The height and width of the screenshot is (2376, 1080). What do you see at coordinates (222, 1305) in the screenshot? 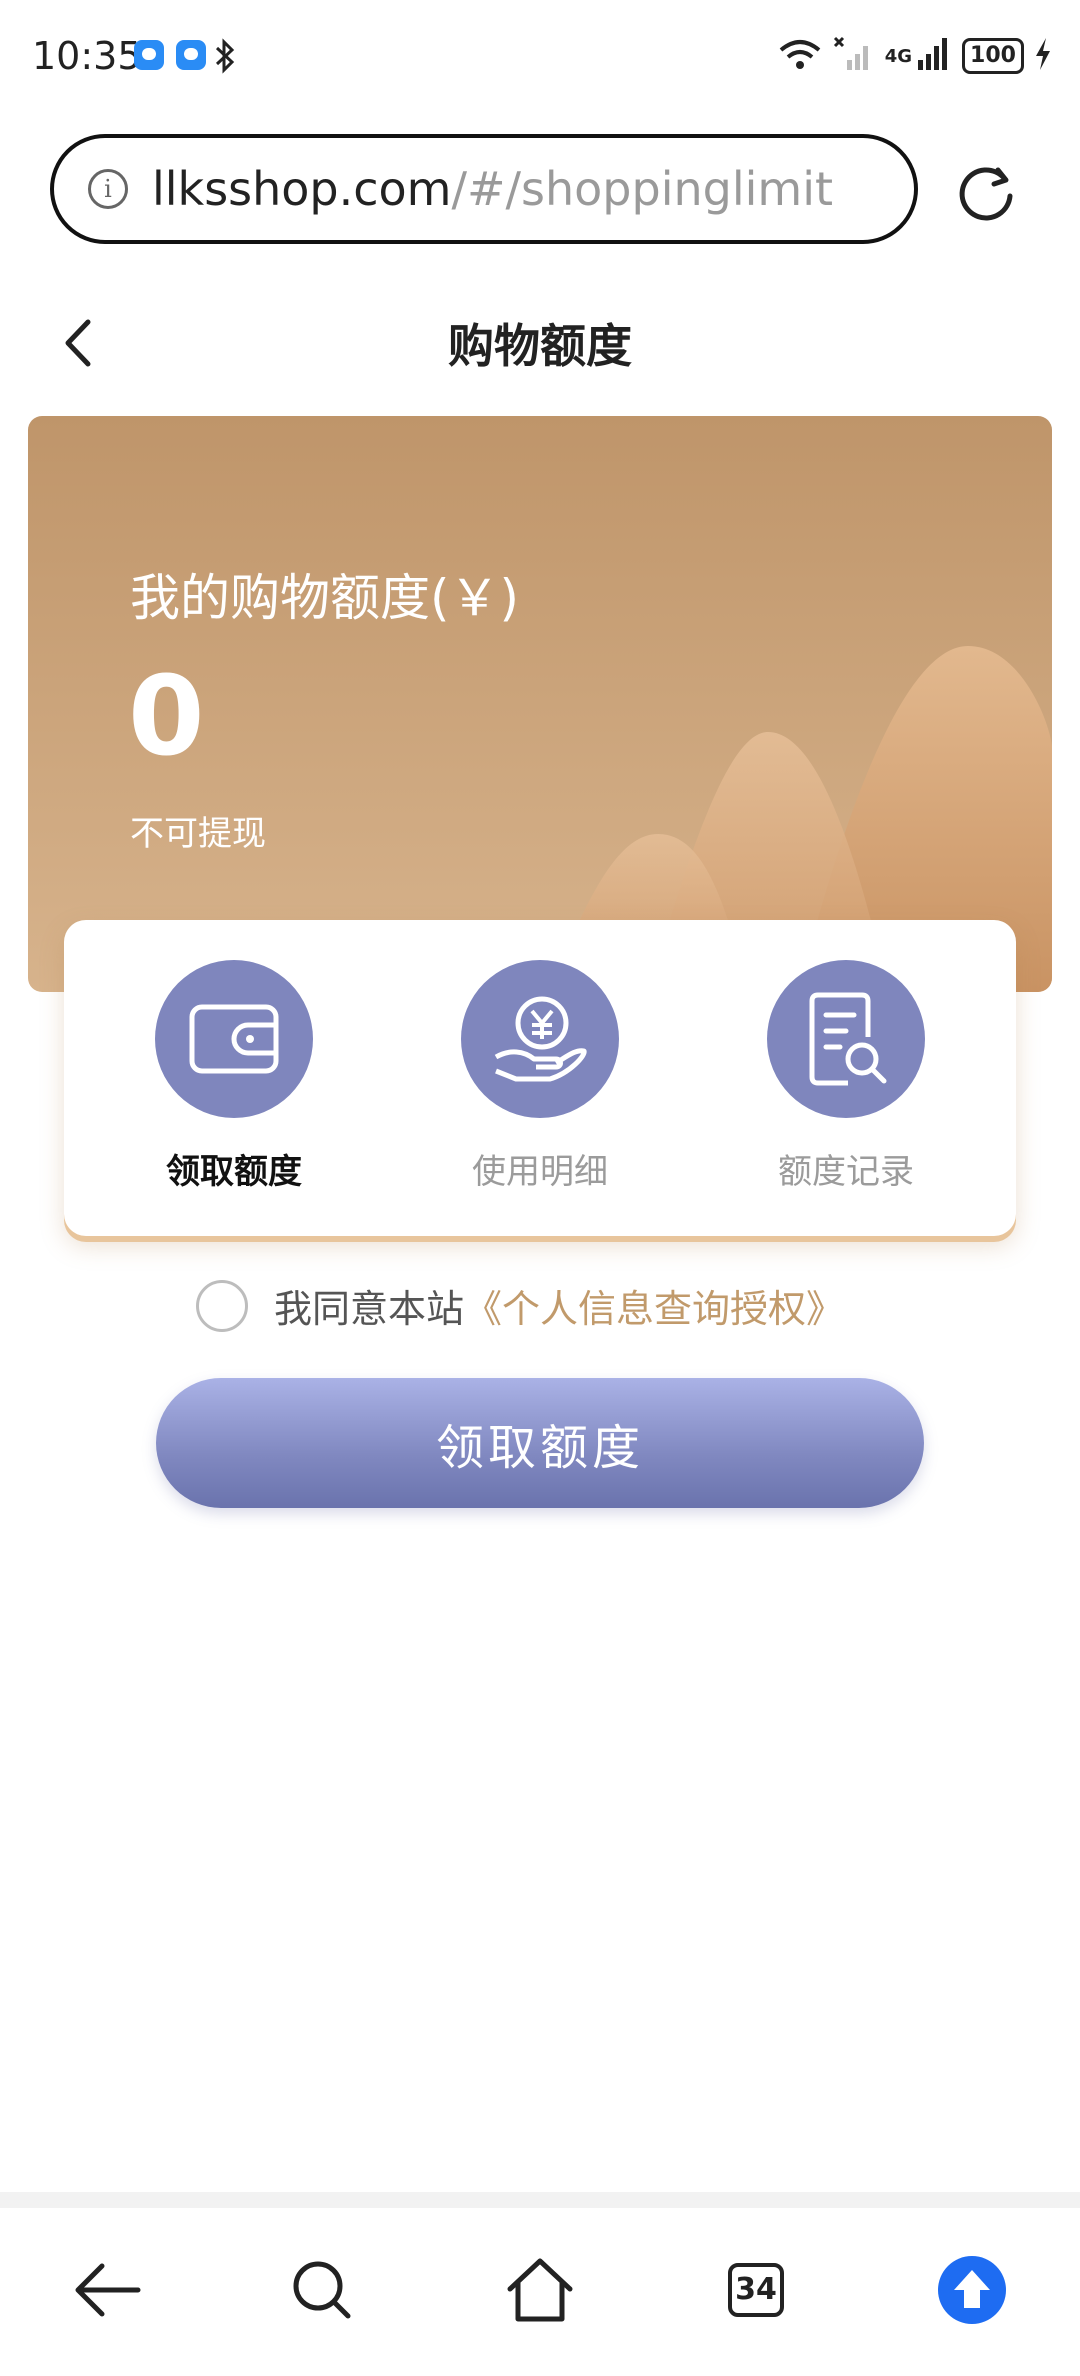
I see `agreement-checkbox` at bounding box center [222, 1305].